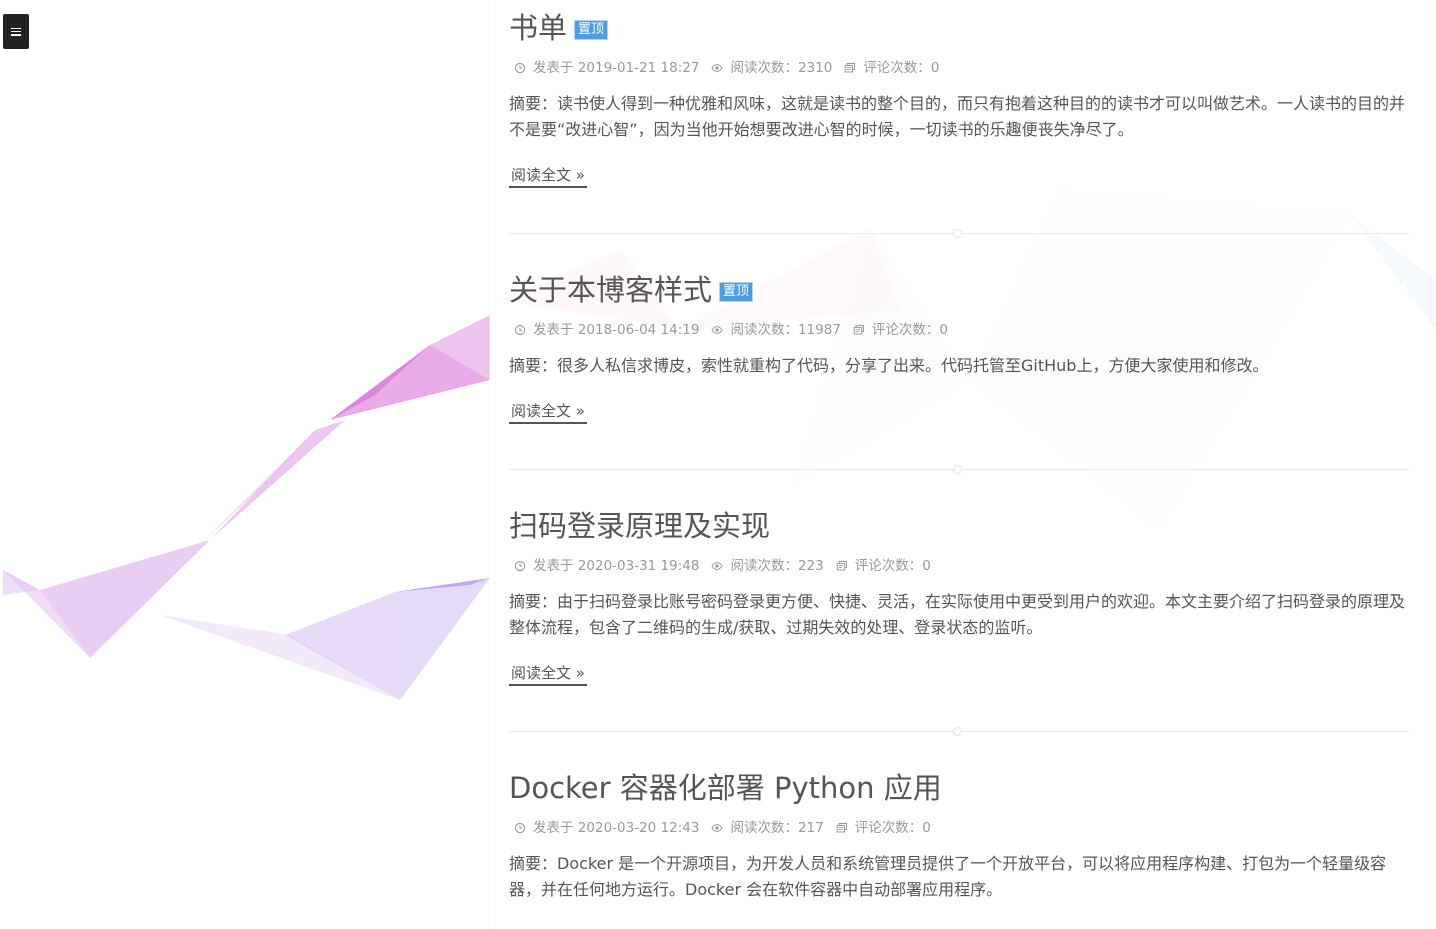  What do you see at coordinates (638, 68) in the screenshot?
I see `posted-date: 2019-01-21 18:27` at bounding box center [638, 68].